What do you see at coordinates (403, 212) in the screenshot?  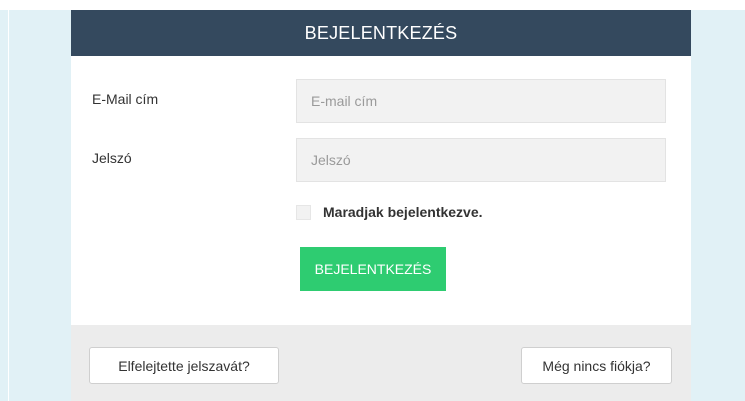 I see `remember-label: Maradjak bejelentkezve.` at bounding box center [403, 212].